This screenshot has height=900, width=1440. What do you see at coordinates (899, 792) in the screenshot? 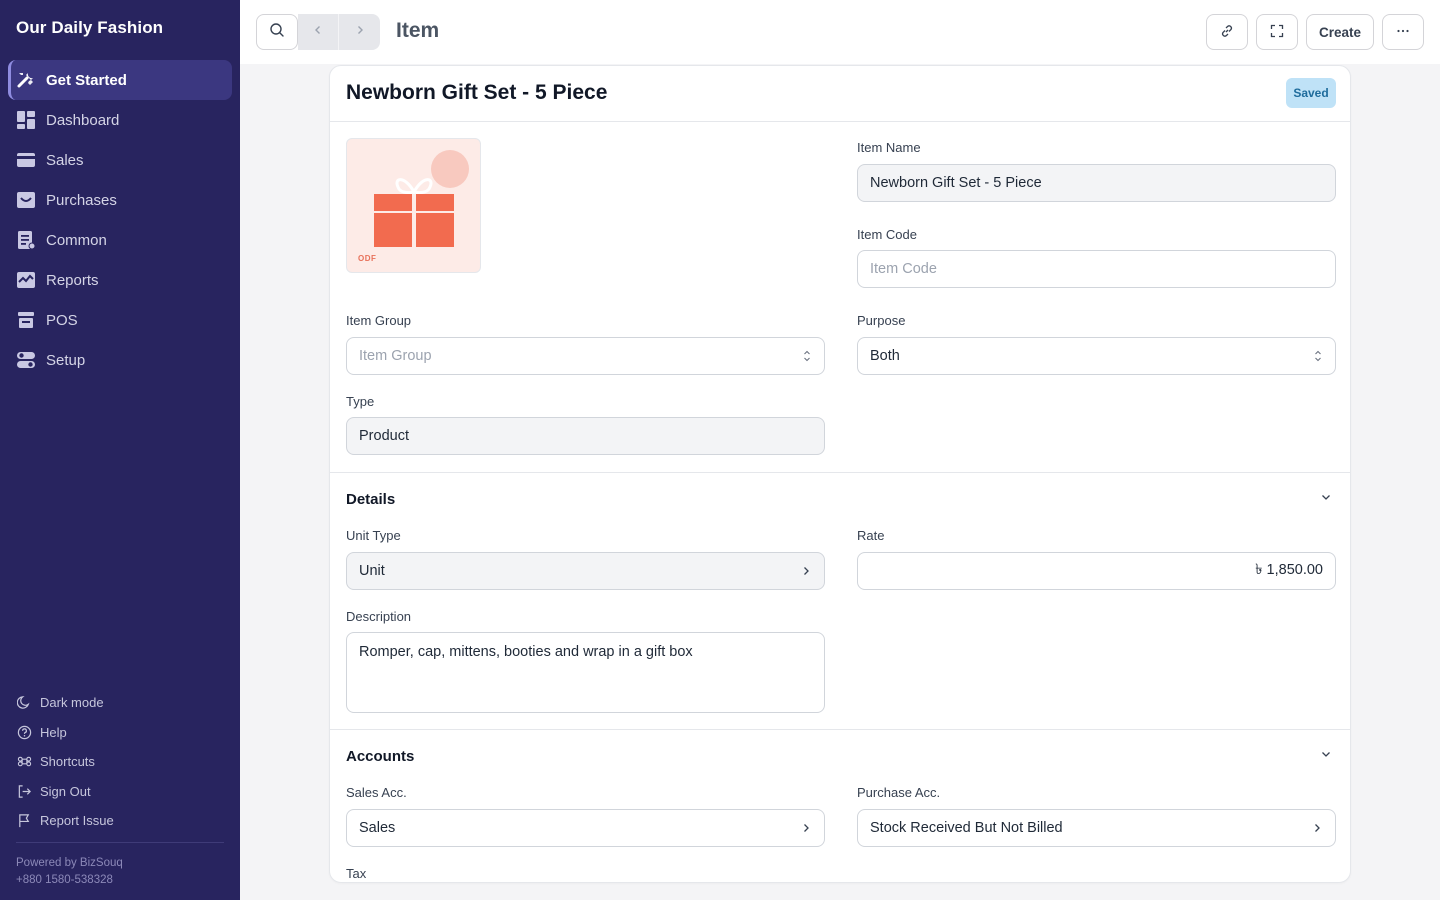
I see `purchase-acc-label: Purchase Acc.` at bounding box center [899, 792].